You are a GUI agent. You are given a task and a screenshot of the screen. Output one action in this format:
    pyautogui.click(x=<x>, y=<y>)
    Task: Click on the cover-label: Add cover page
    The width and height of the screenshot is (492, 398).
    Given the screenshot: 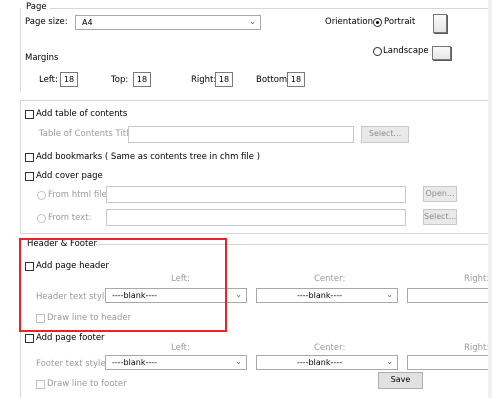 What is the action you would take?
    pyautogui.click(x=69, y=176)
    